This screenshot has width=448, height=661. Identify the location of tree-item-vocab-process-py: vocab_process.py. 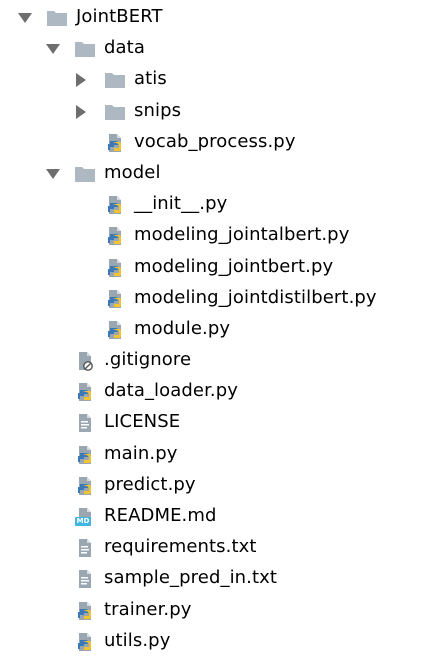
(224, 142).